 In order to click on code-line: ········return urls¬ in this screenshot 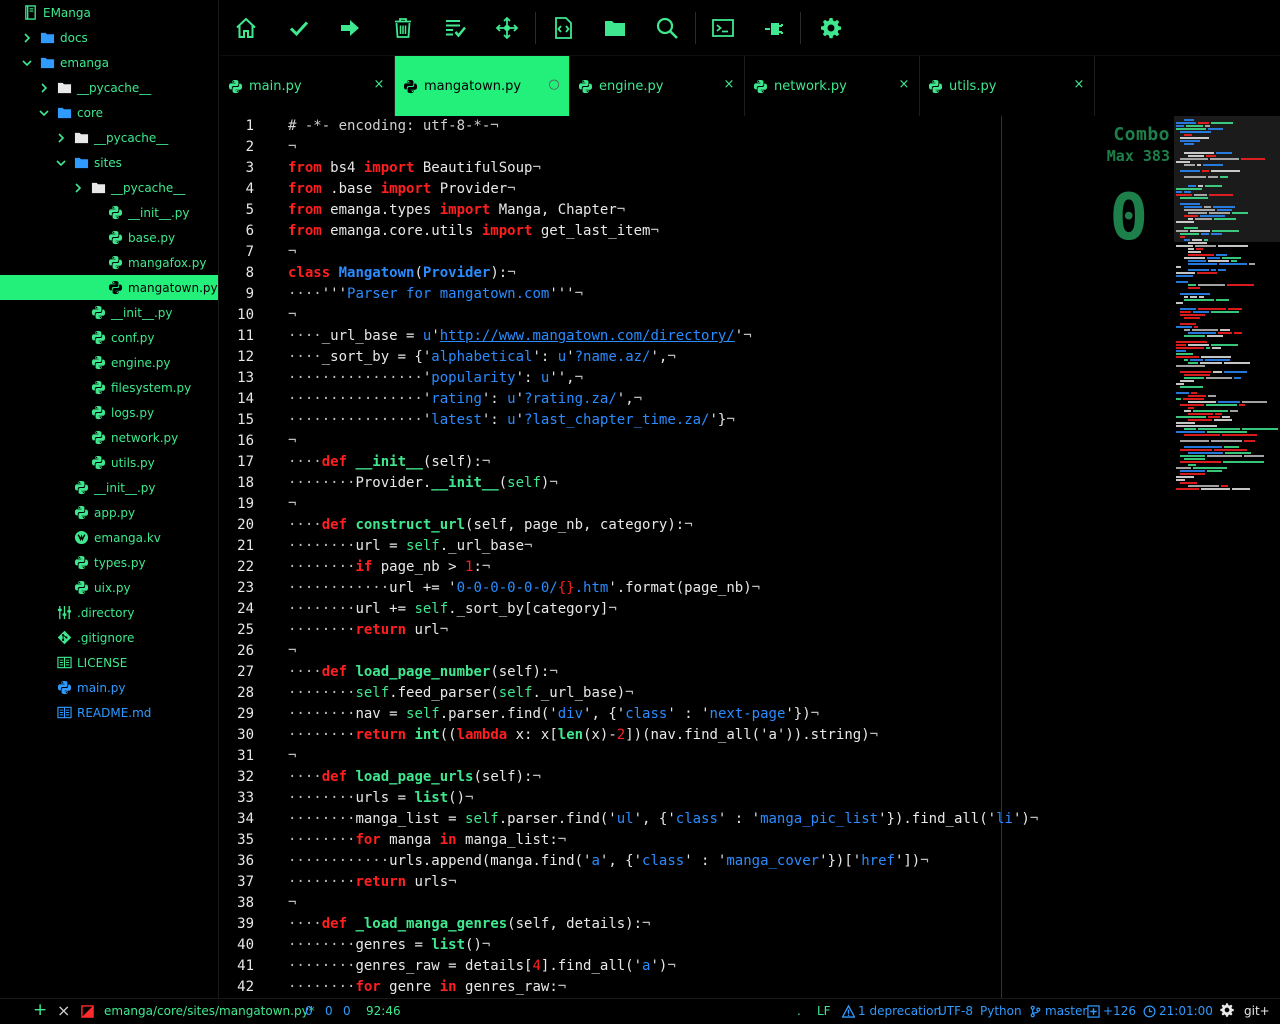, I will do `click(372, 882)`.